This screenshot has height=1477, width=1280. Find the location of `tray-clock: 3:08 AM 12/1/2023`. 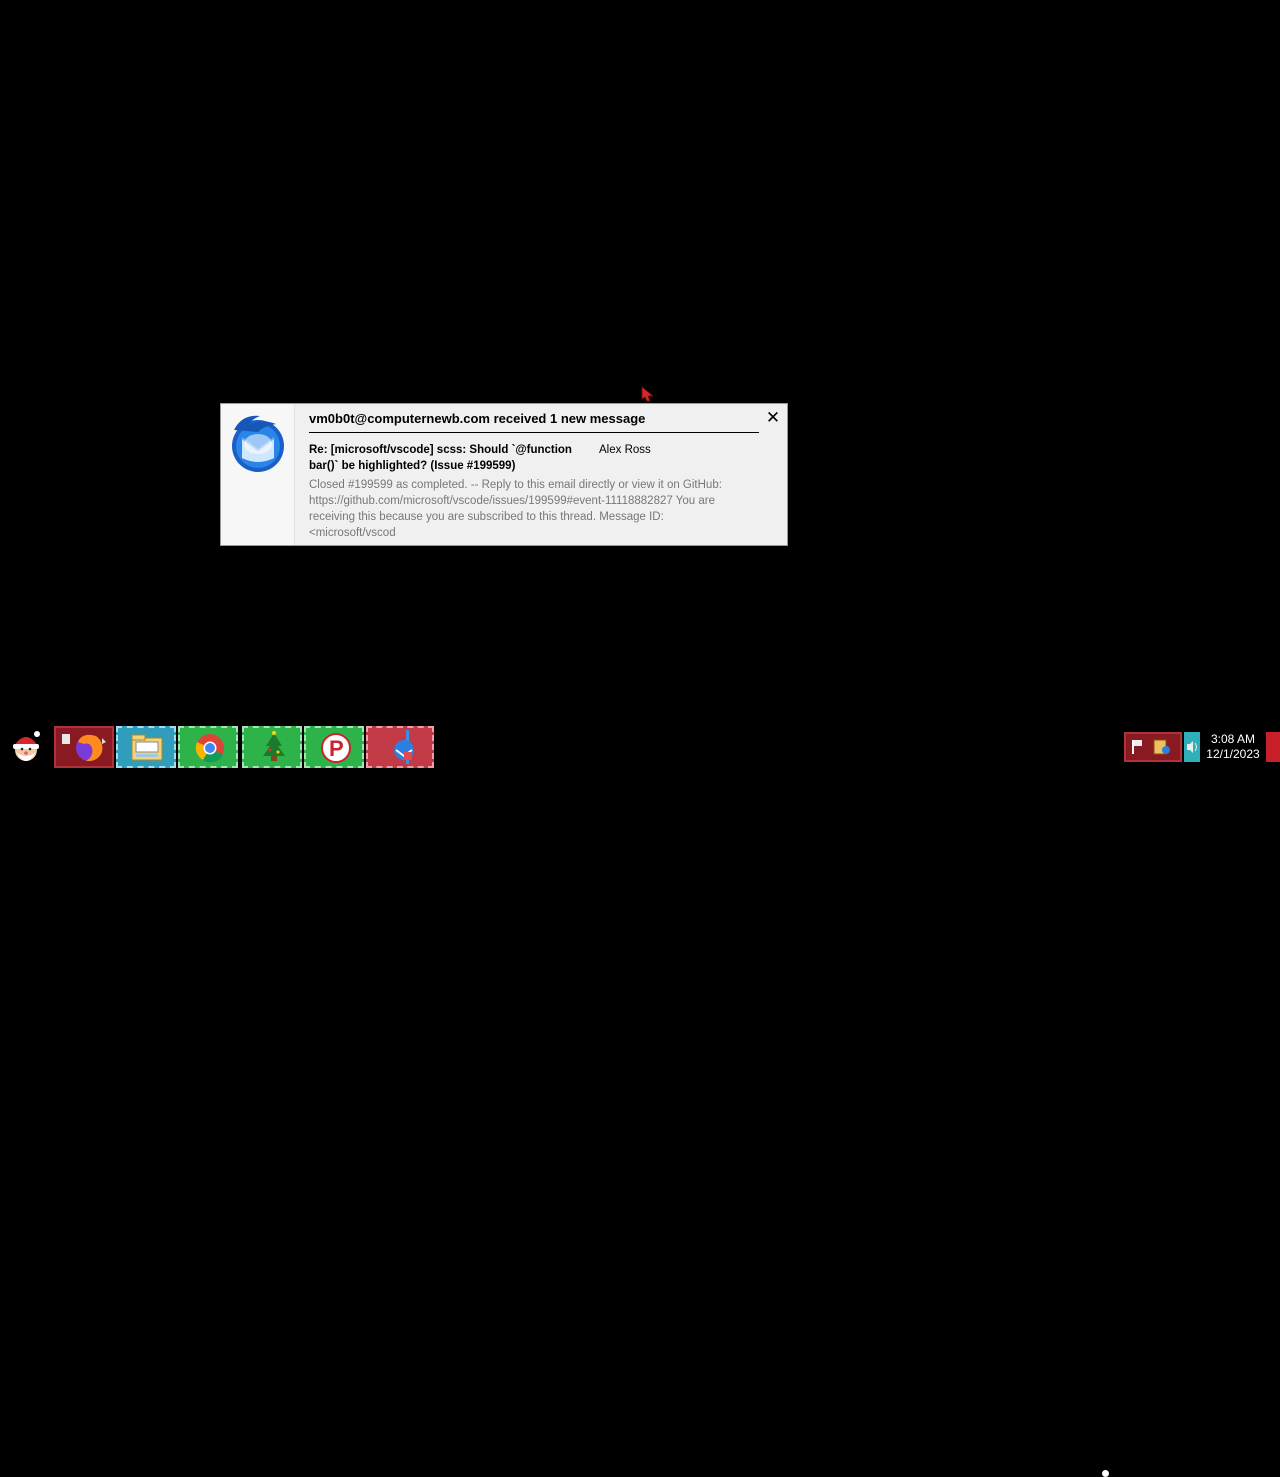

tray-clock: 3:08 AM 12/1/2023 is located at coordinates (1233, 747).